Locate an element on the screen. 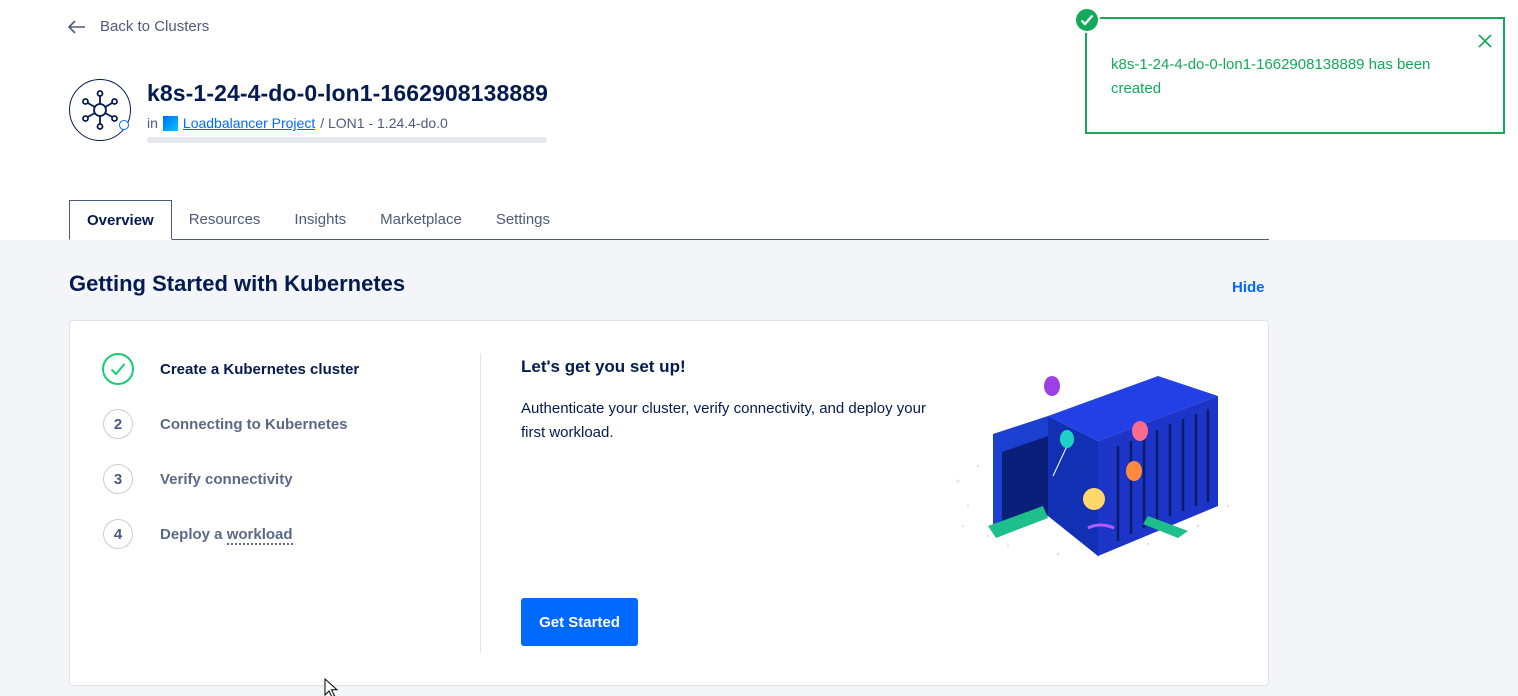 The width and height of the screenshot is (1518, 696). provisioning-progress-bar is located at coordinates (347, 140).